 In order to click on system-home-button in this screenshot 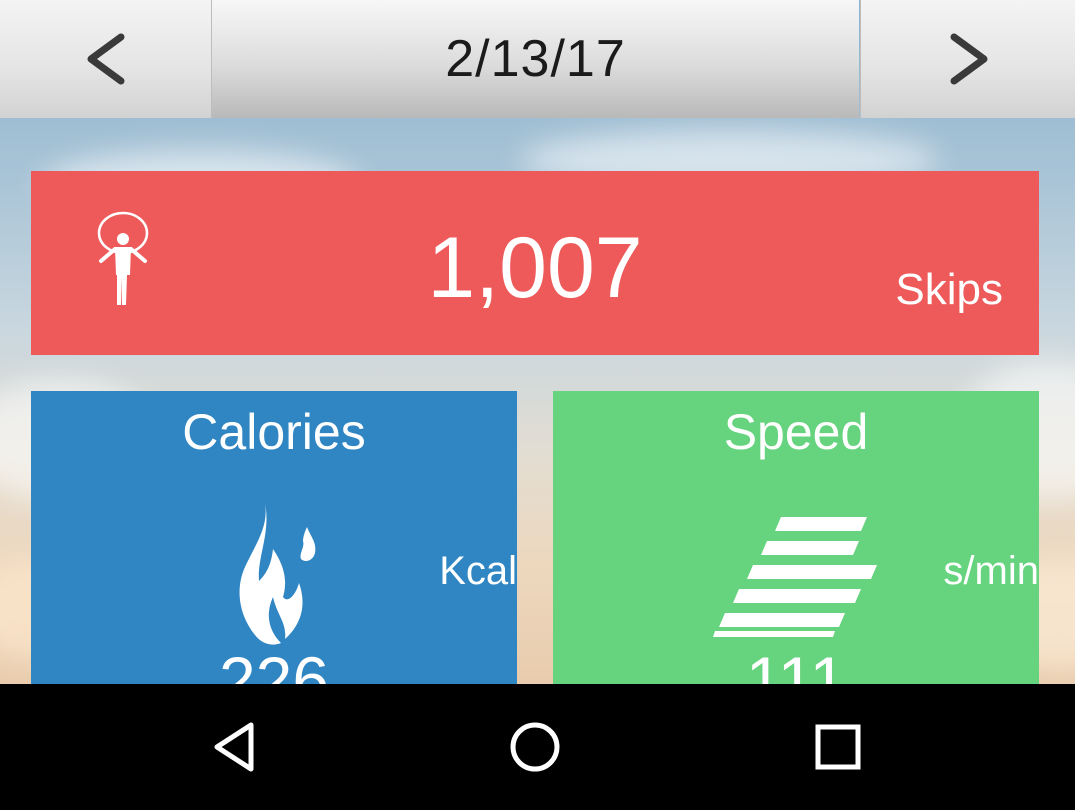, I will do `click(535, 747)`.